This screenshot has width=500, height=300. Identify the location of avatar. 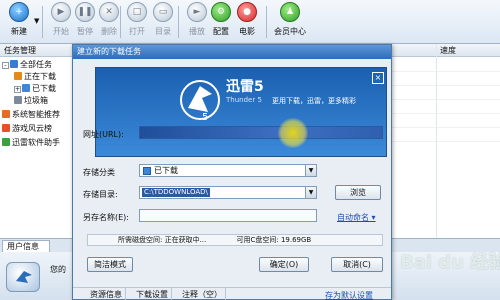
(23, 277).